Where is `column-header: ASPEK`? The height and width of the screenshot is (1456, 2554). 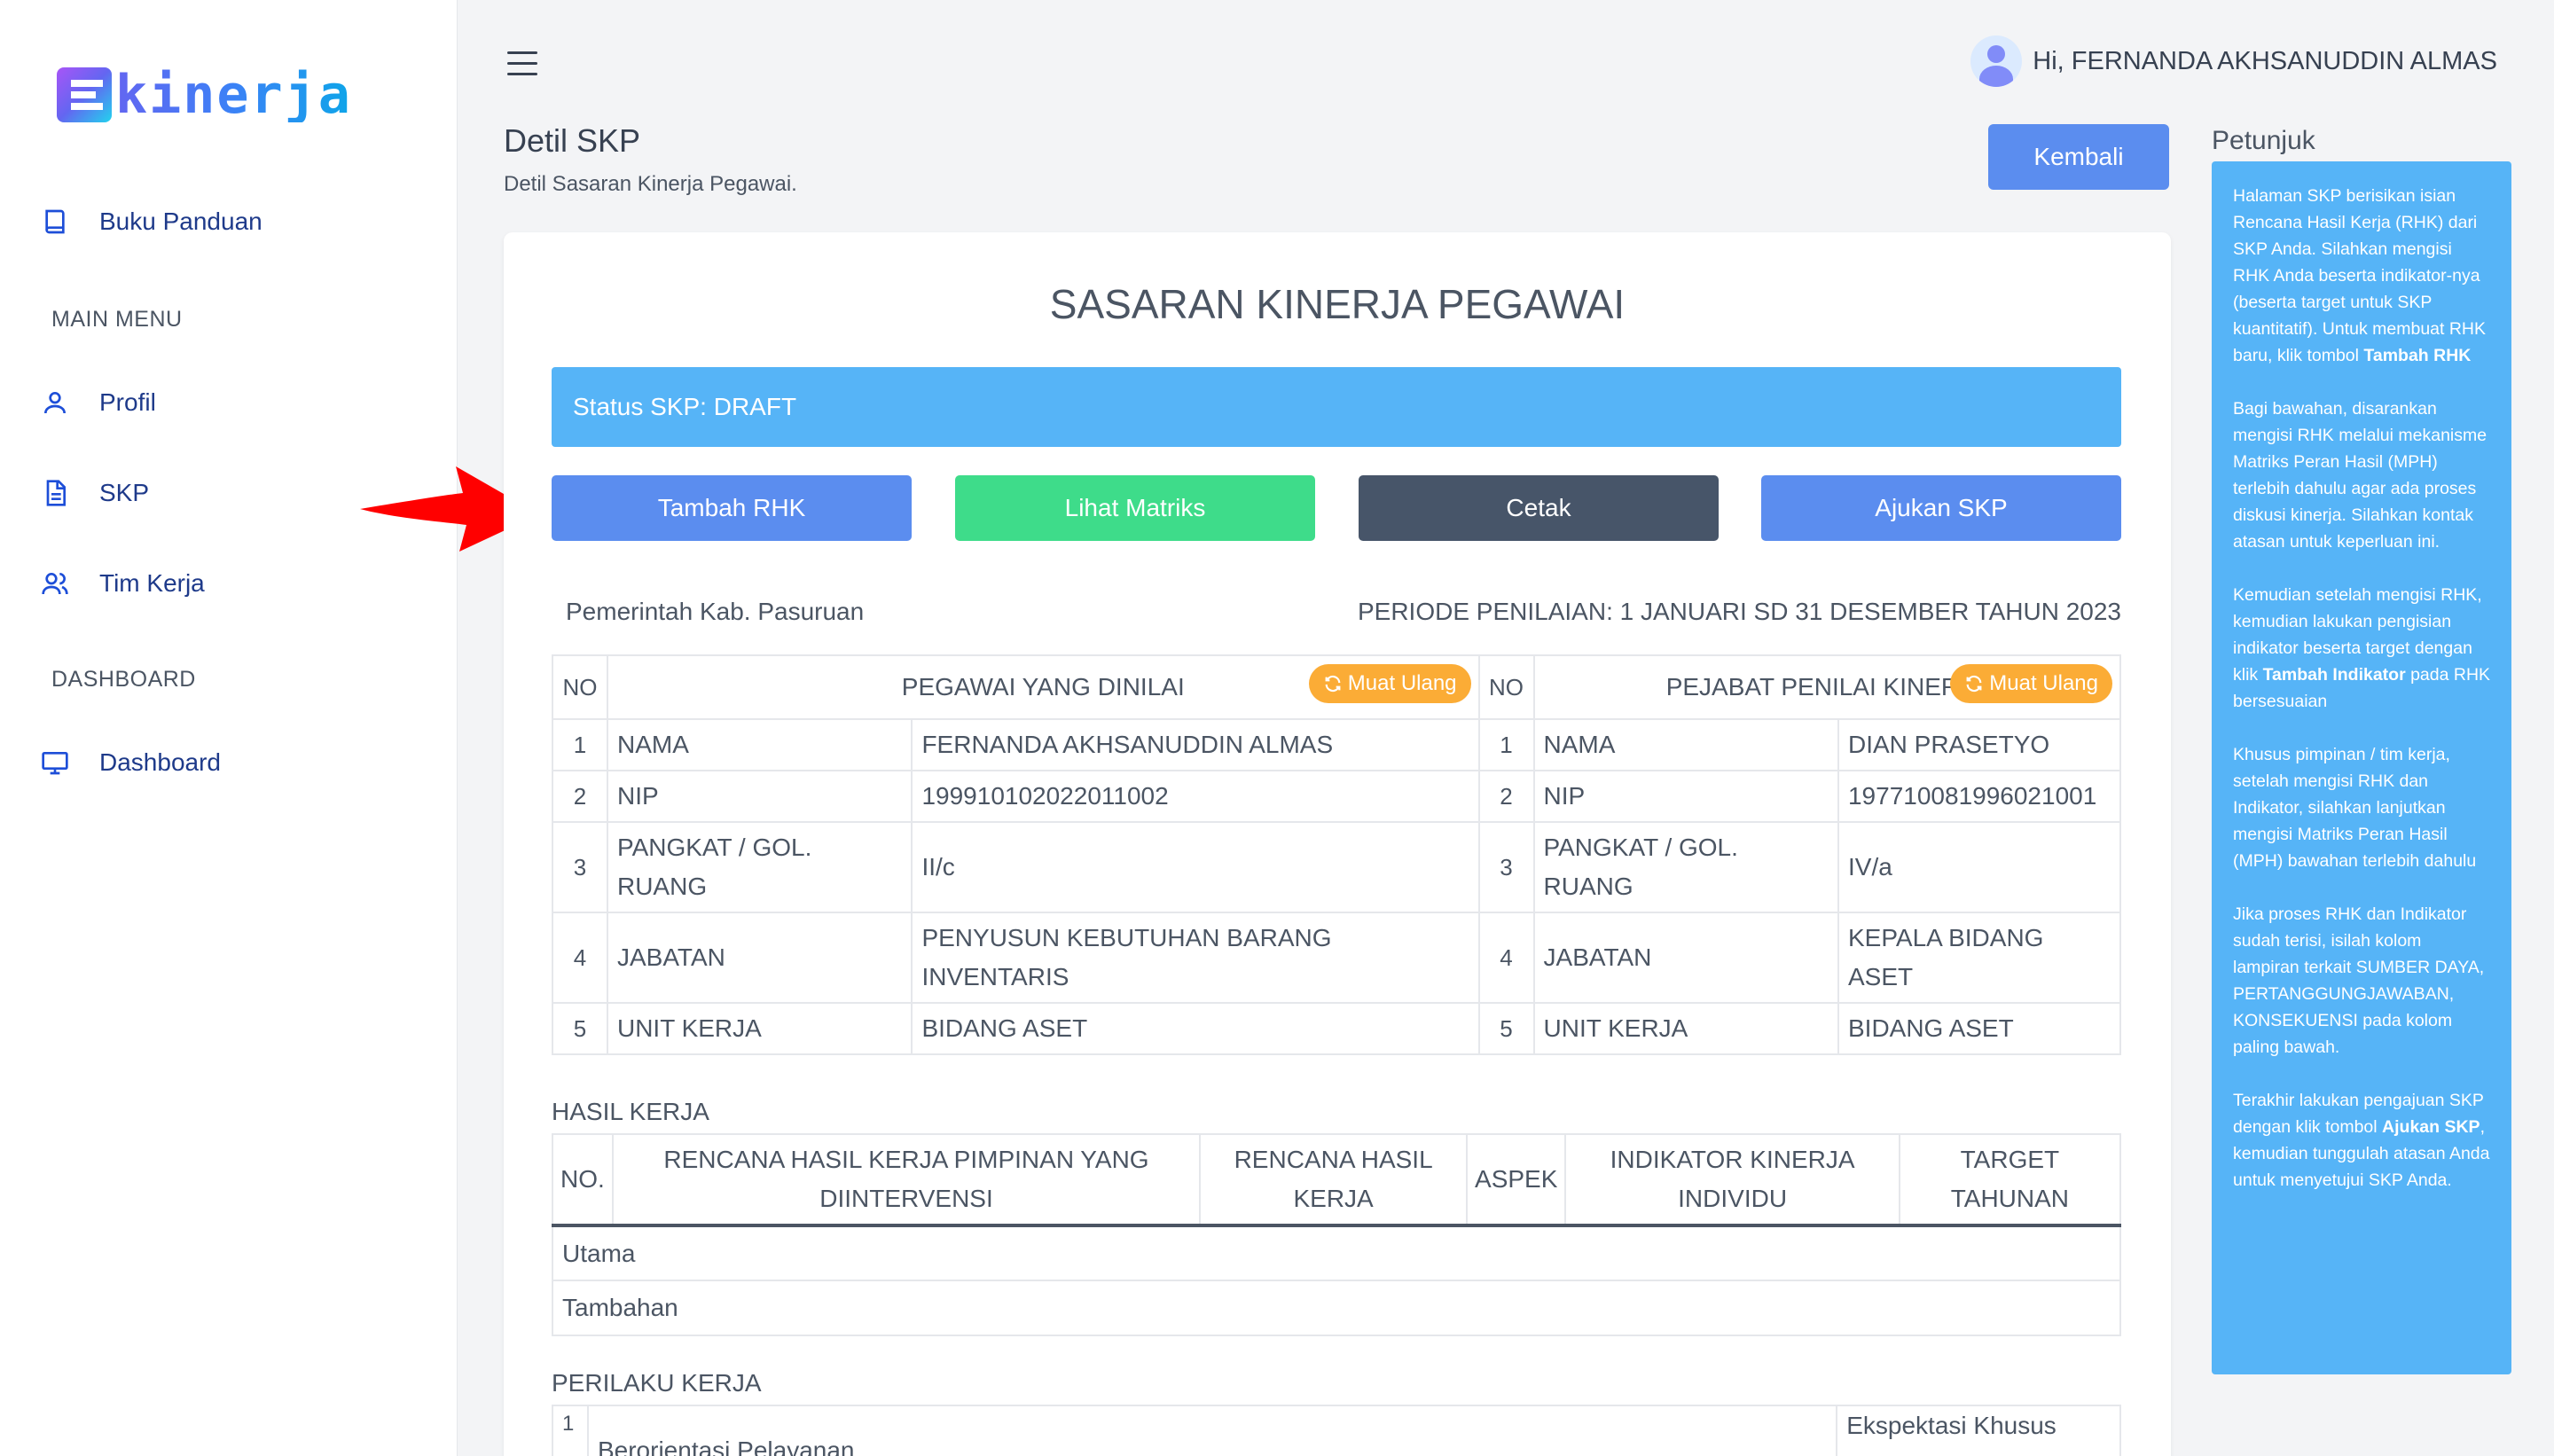
column-header: ASPEK is located at coordinates (1516, 1180).